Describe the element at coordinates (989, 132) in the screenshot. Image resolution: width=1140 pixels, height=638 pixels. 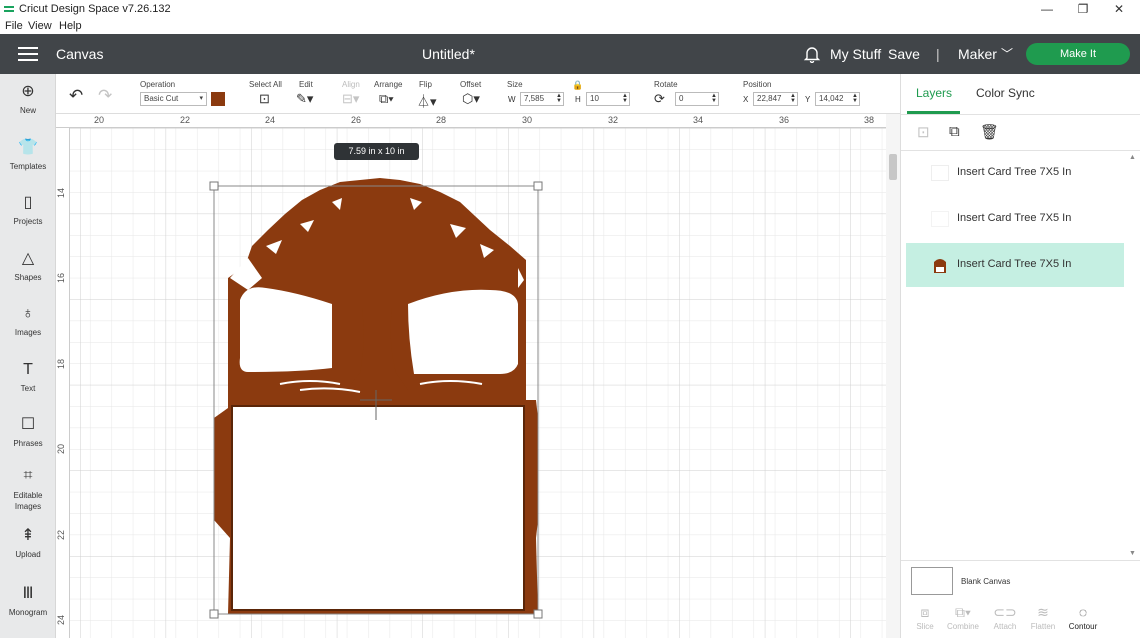
I see `trash-icon: 🗑` at that location.